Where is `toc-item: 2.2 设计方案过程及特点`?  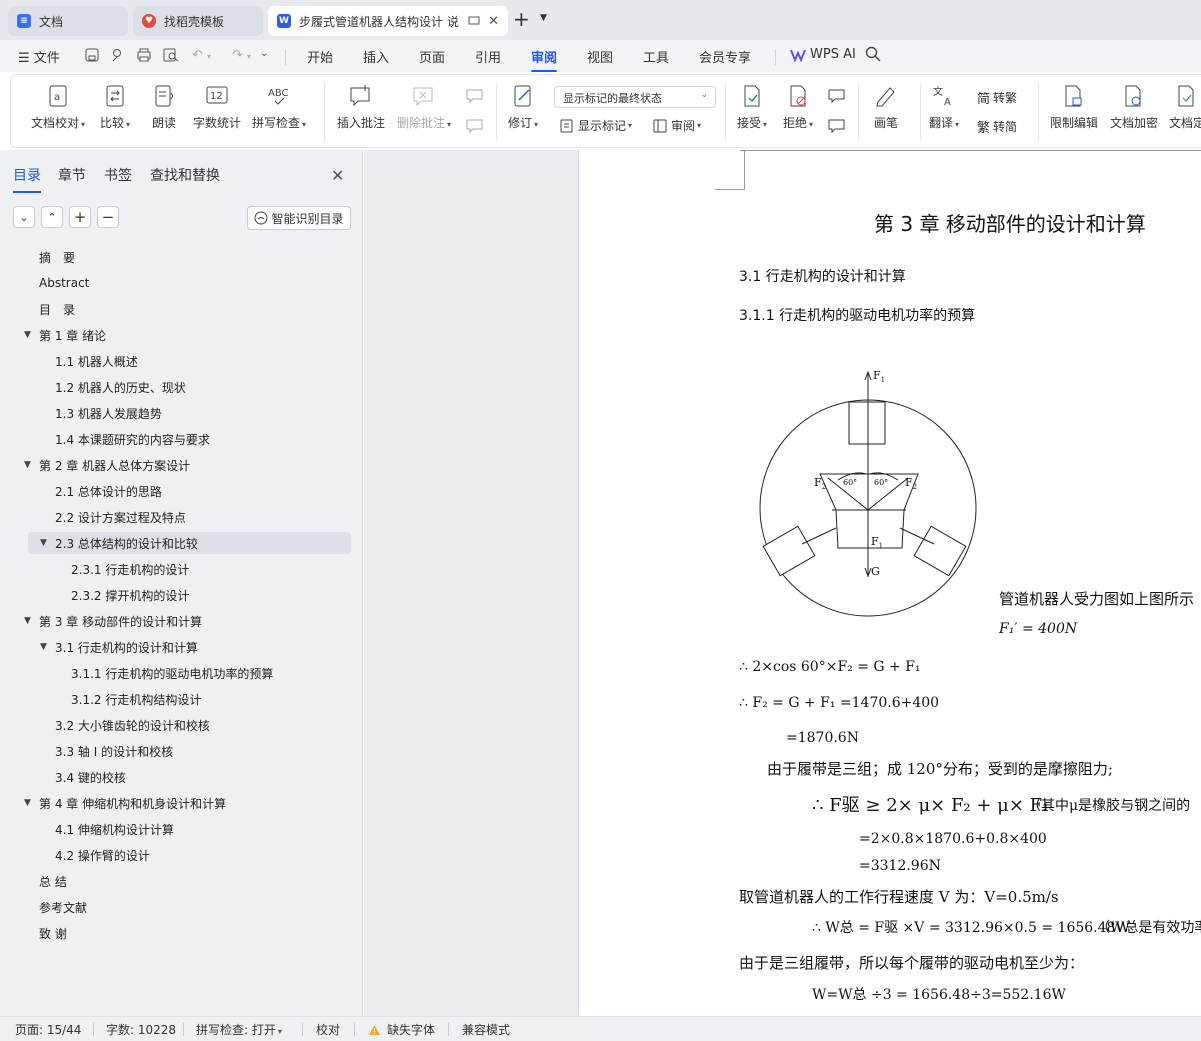
toc-item: 2.2 设计方案过程及特点 is located at coordinates (181, 517).